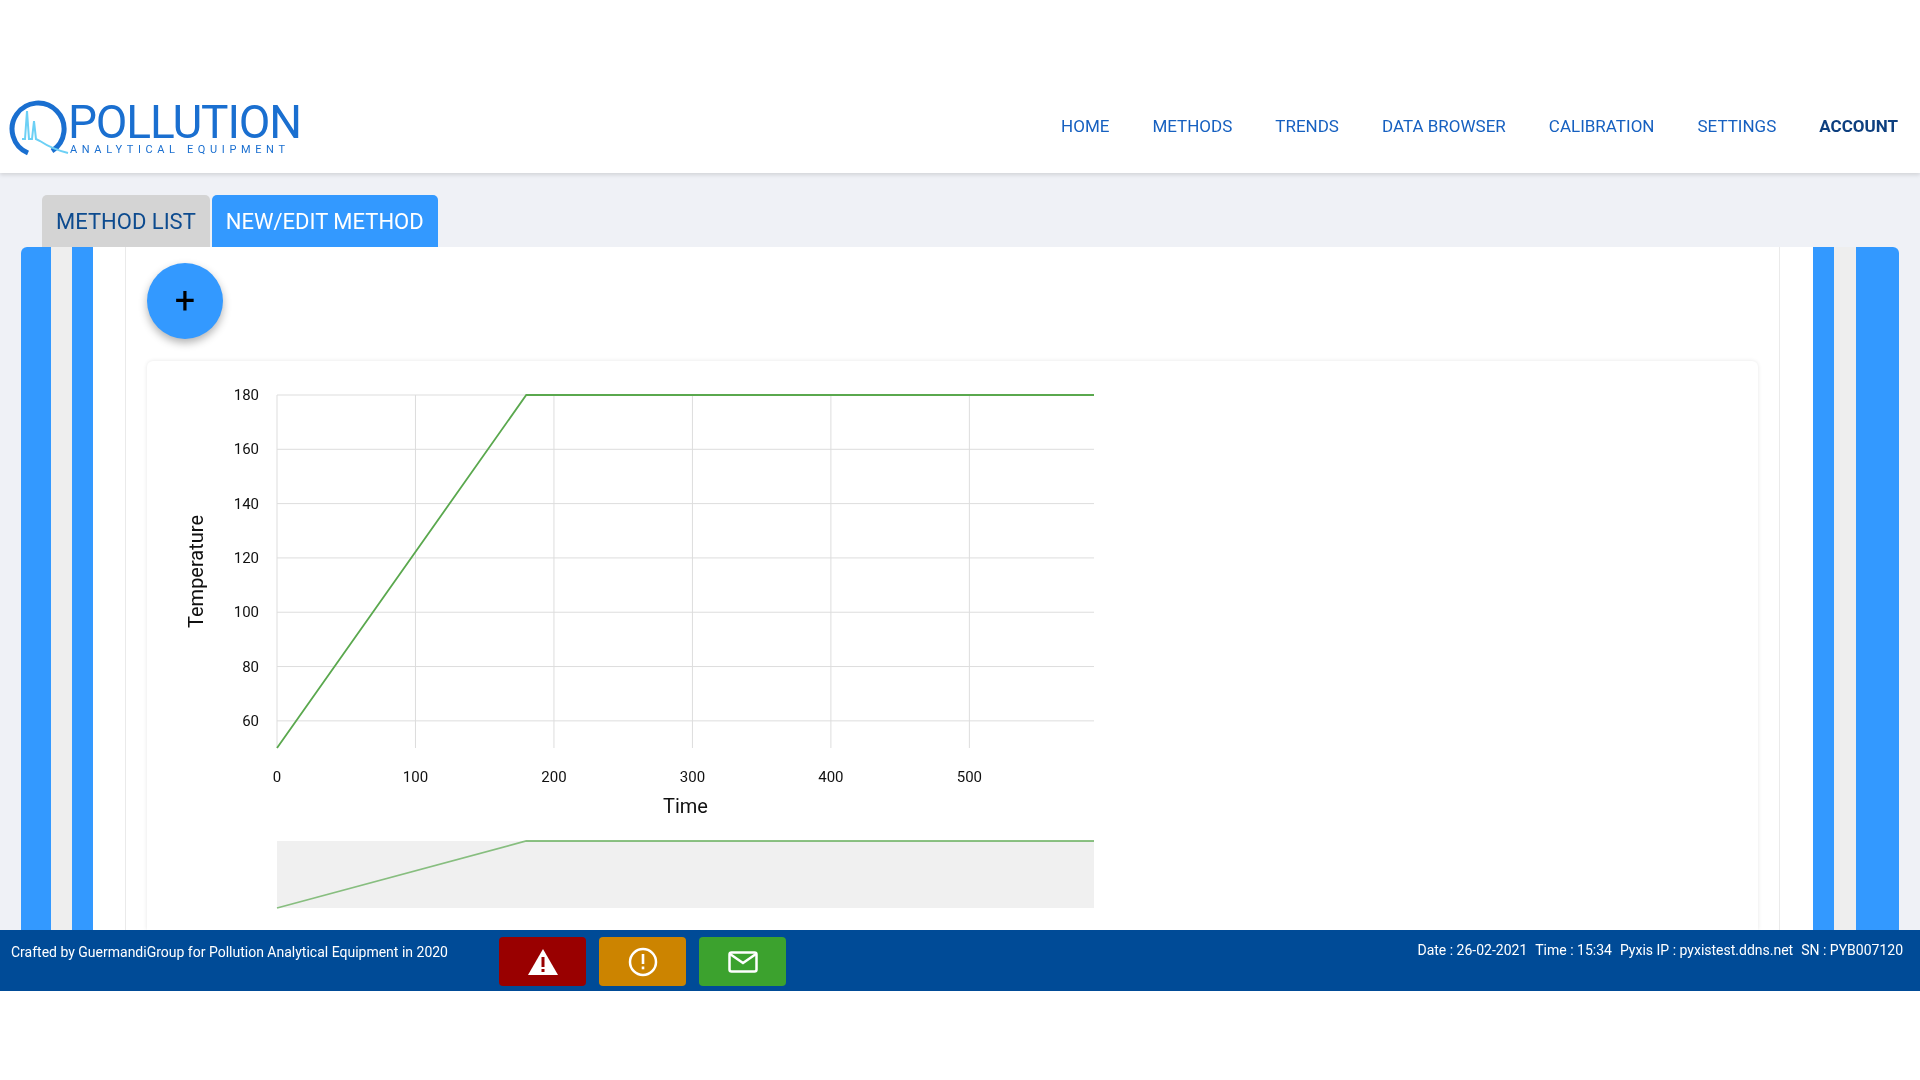 This screenshot has height=1080, width=1920. Describe the element at coordinates (196, 571) in the screenshot. I see `y-axis-title: Temperature` at that location.